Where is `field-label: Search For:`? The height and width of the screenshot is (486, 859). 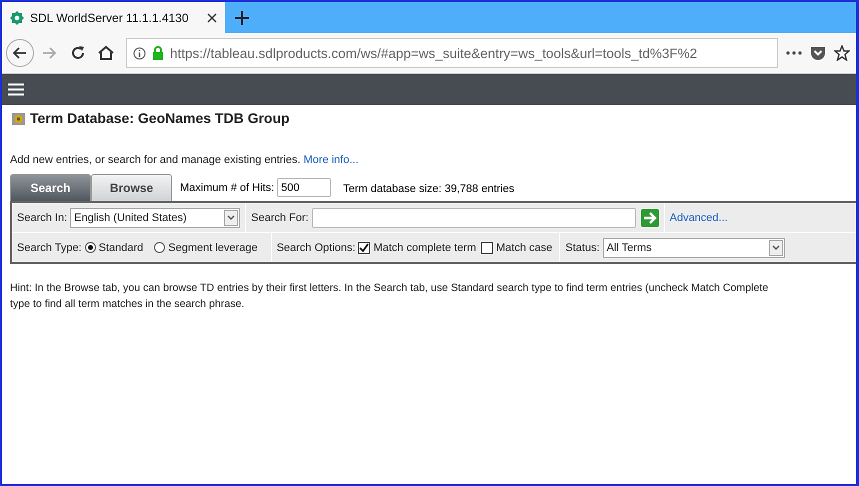
field-label: Search For: is located at coordinates (280, 218).